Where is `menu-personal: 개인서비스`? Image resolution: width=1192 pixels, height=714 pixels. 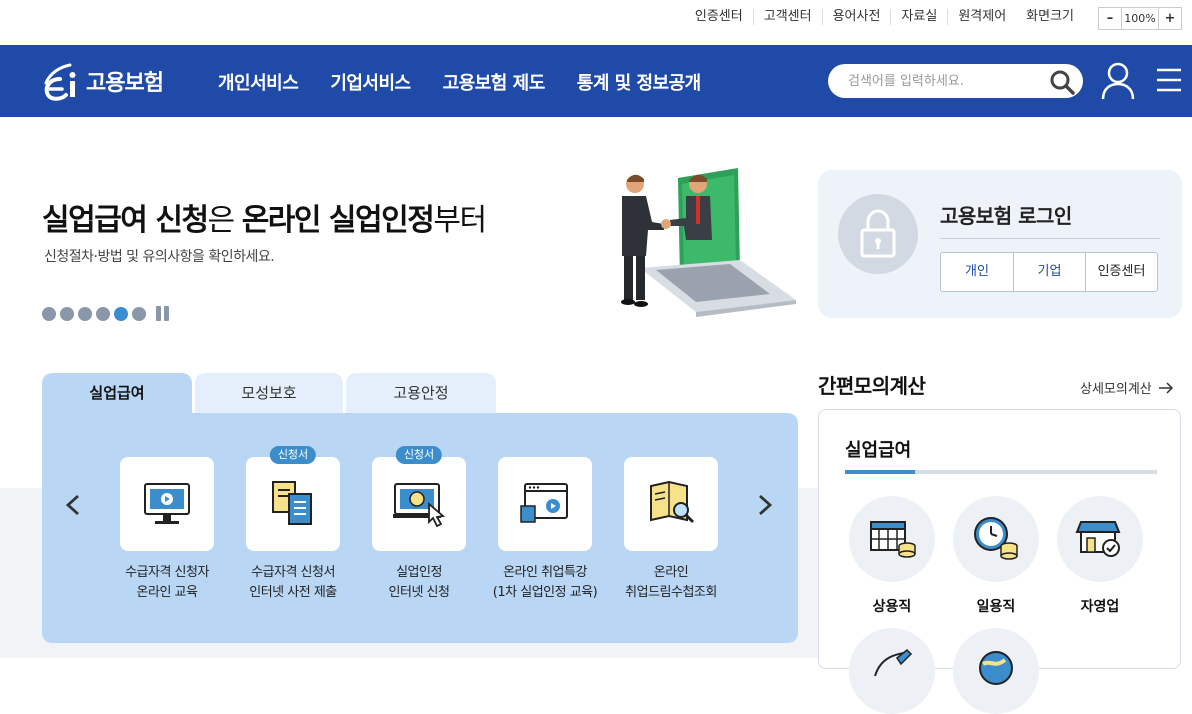
menu-personal: 개인서비스 is located at coordinates (258, 82).